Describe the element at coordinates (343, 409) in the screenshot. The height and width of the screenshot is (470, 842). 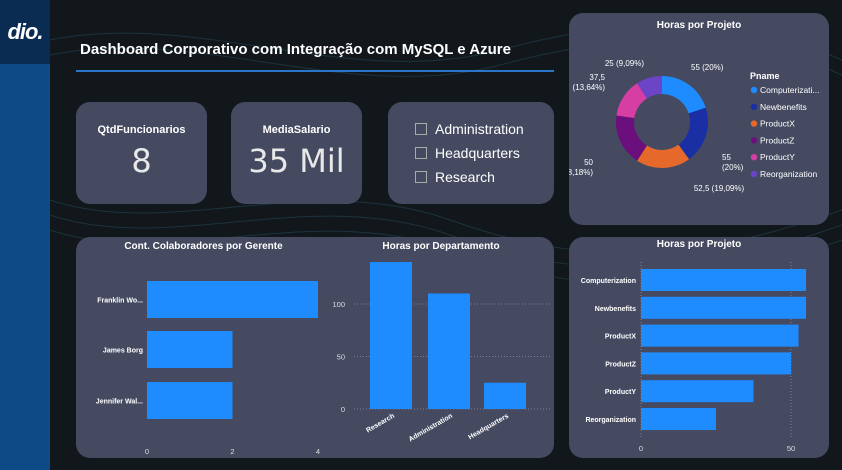
I see `y-tick-label: 0` at that location.